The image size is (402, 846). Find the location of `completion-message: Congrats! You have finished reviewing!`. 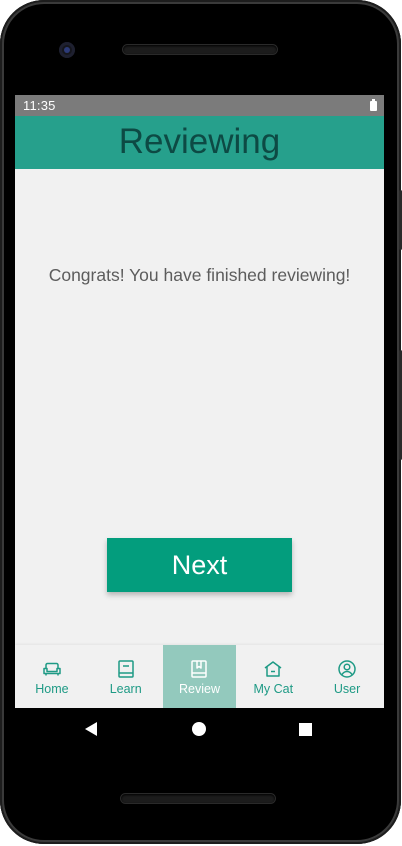

completion-message: Congrats! You have finished reviewing! is located at coordinates (199, 275).